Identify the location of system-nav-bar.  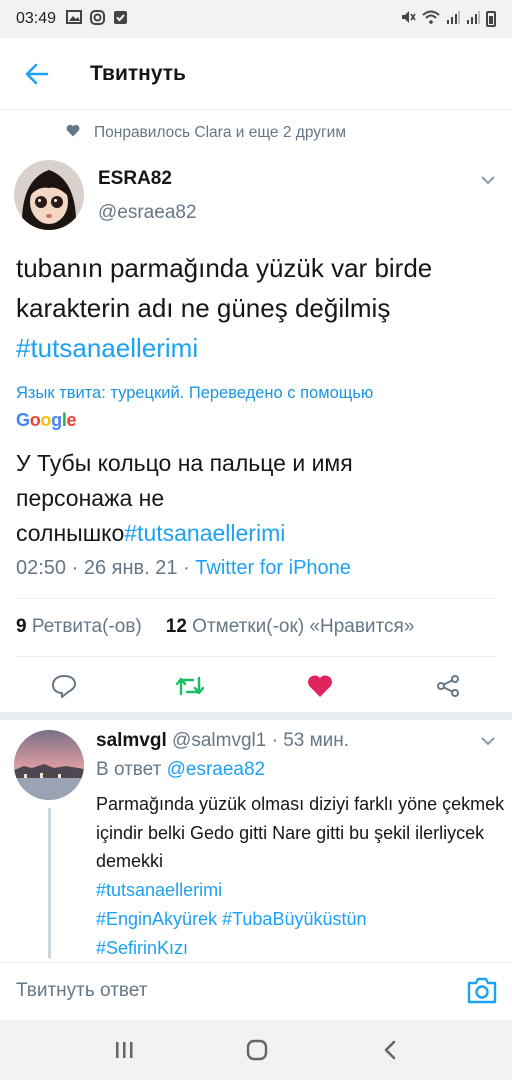
(256, 1050).